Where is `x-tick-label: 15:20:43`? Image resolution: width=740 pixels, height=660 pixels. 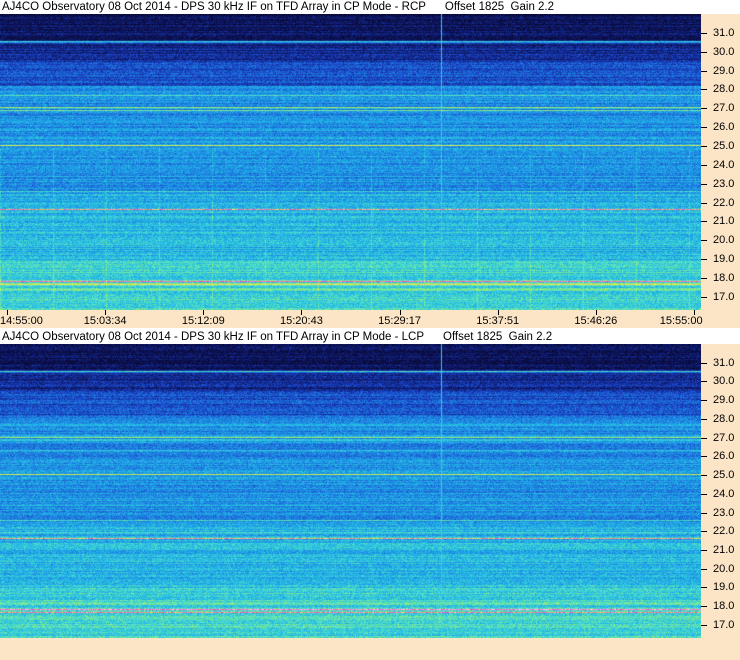 x-tick-label: 15:20:43 is located at coordinates (301, 321).